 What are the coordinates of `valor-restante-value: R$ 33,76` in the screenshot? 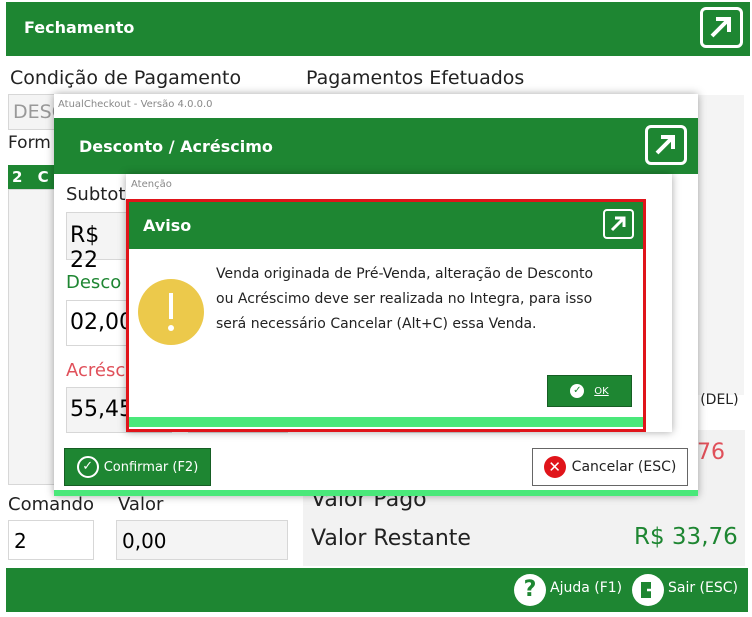 It's located at (686, 537).